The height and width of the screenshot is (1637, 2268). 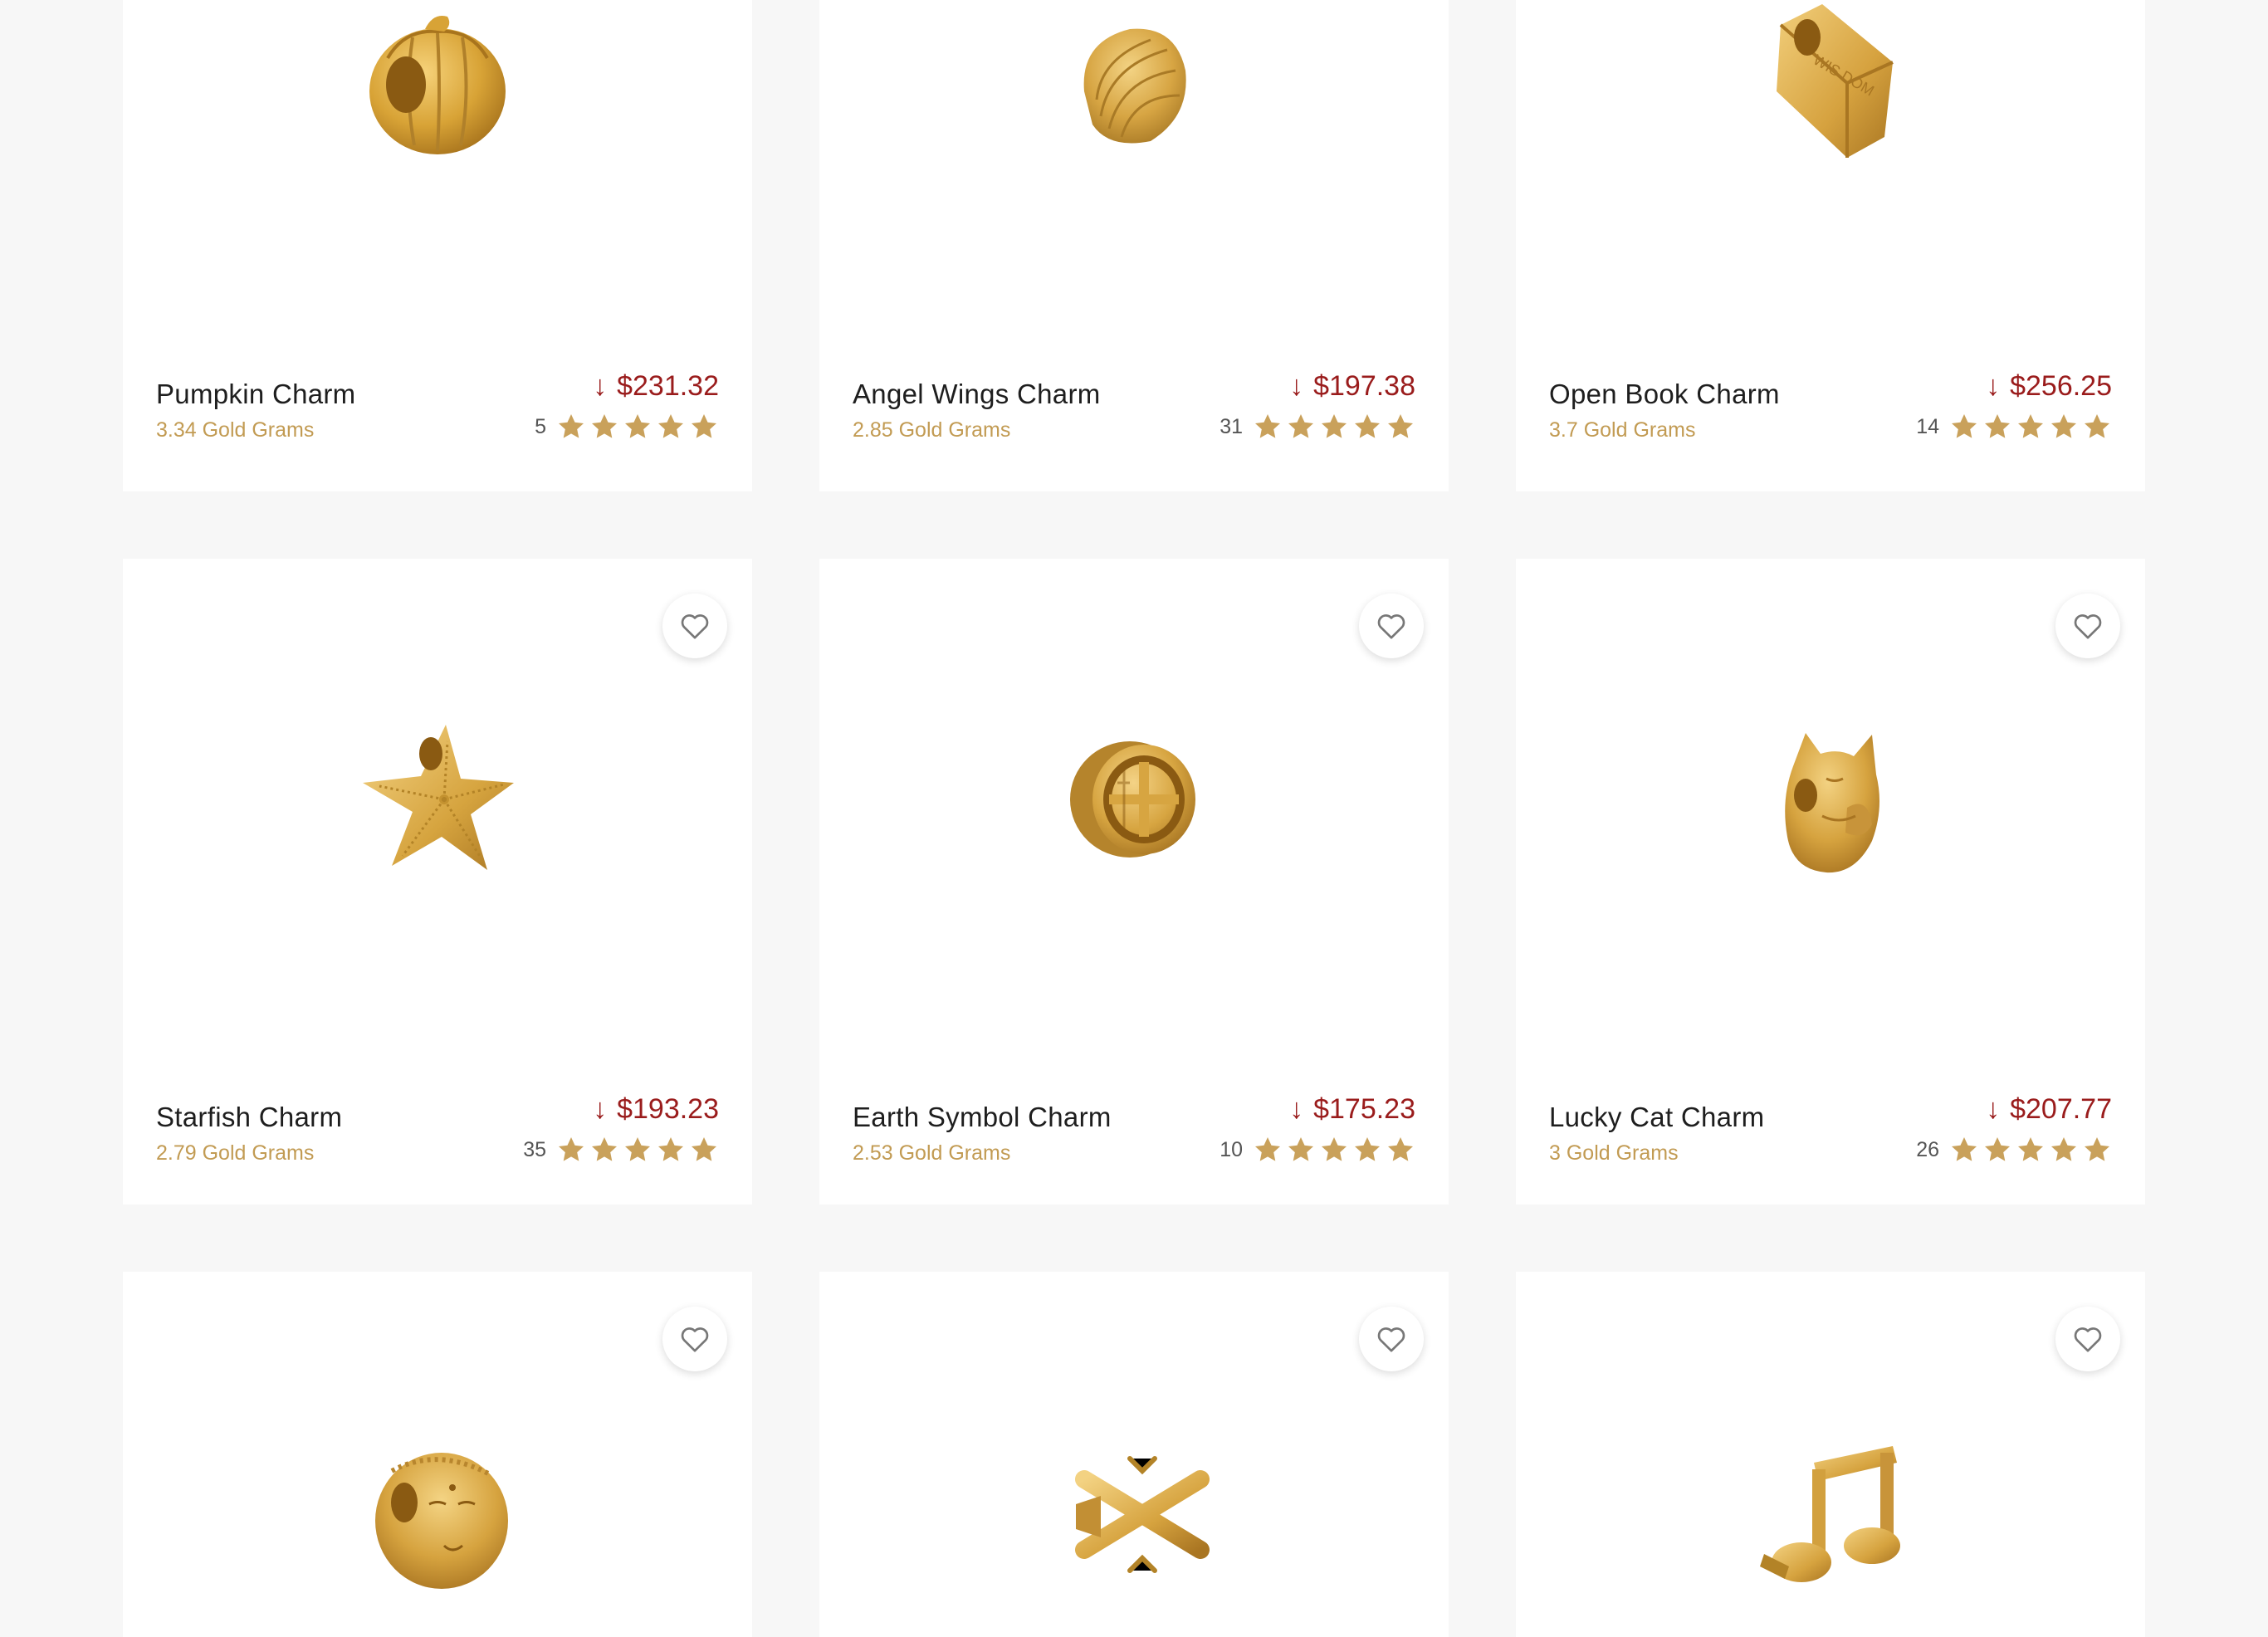 I want to click on product-image-angel-wings, so click(x=1134, y=79).